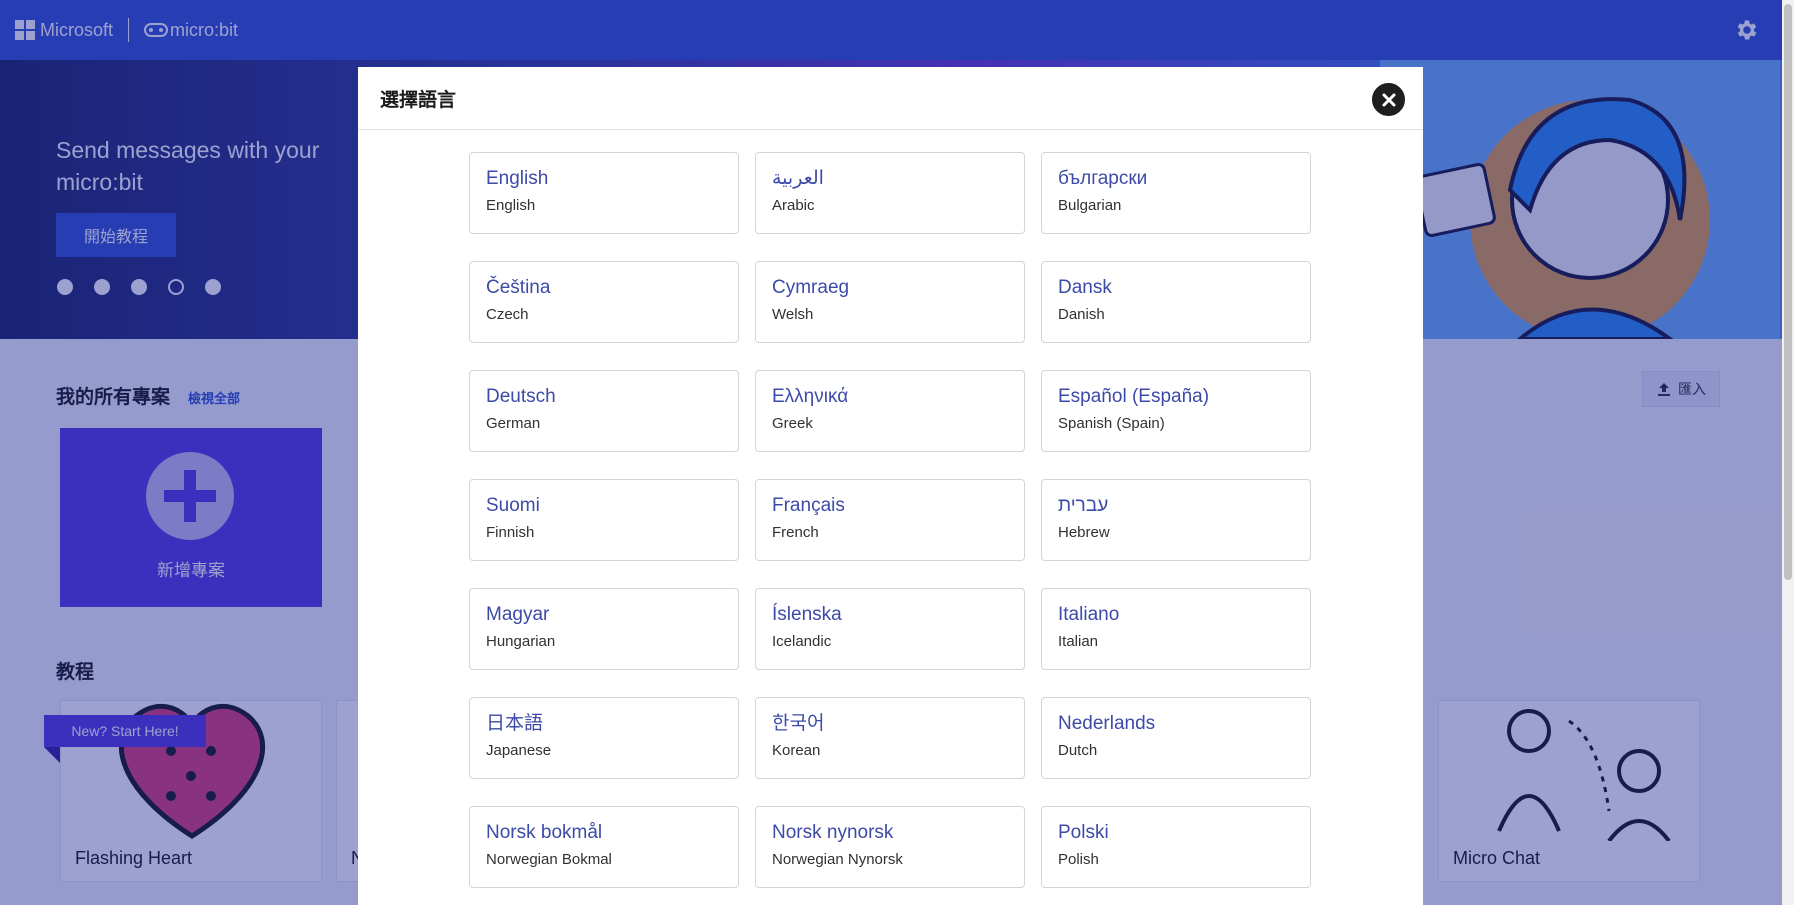  I want to click on language-native-name: Ελληνικά, so click(810, 396).